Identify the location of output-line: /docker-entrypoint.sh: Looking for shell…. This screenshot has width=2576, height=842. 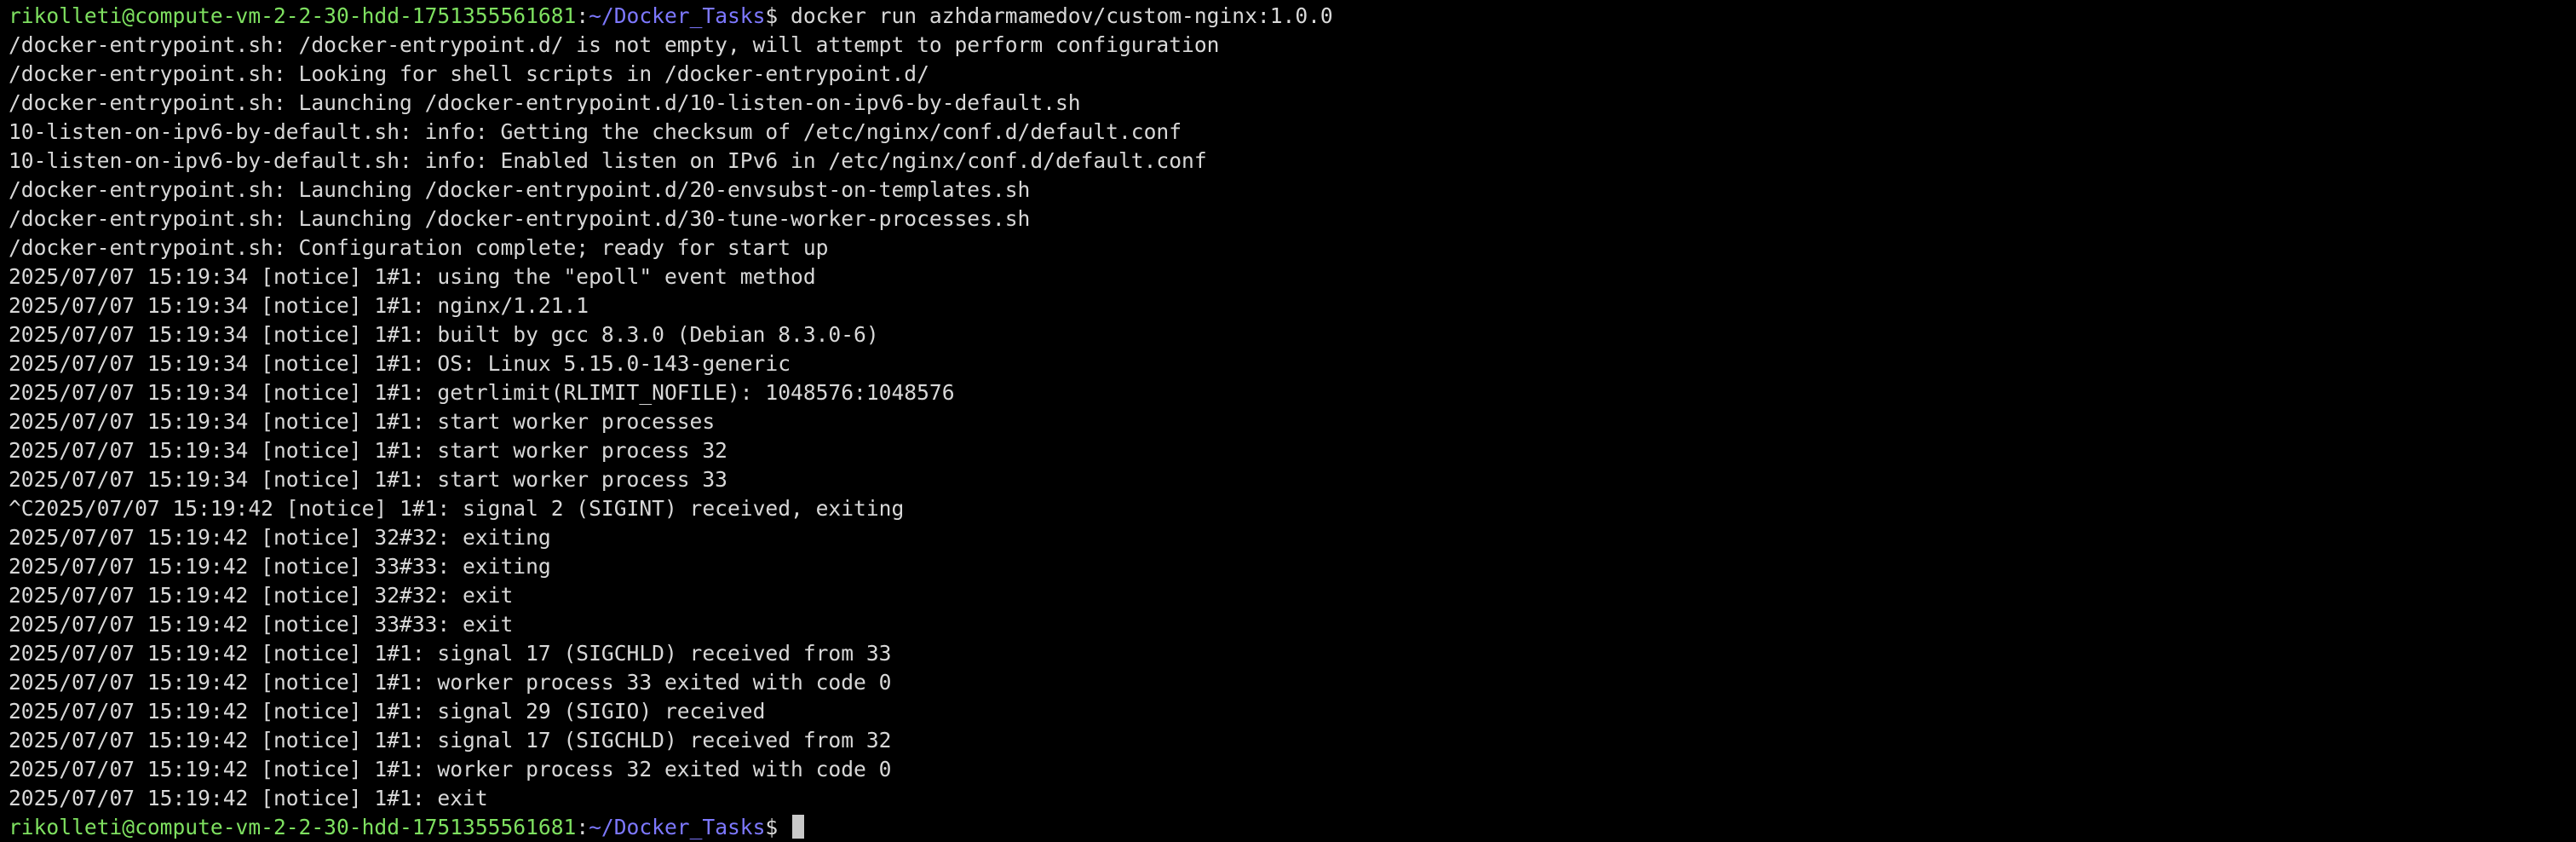
(469, 73).